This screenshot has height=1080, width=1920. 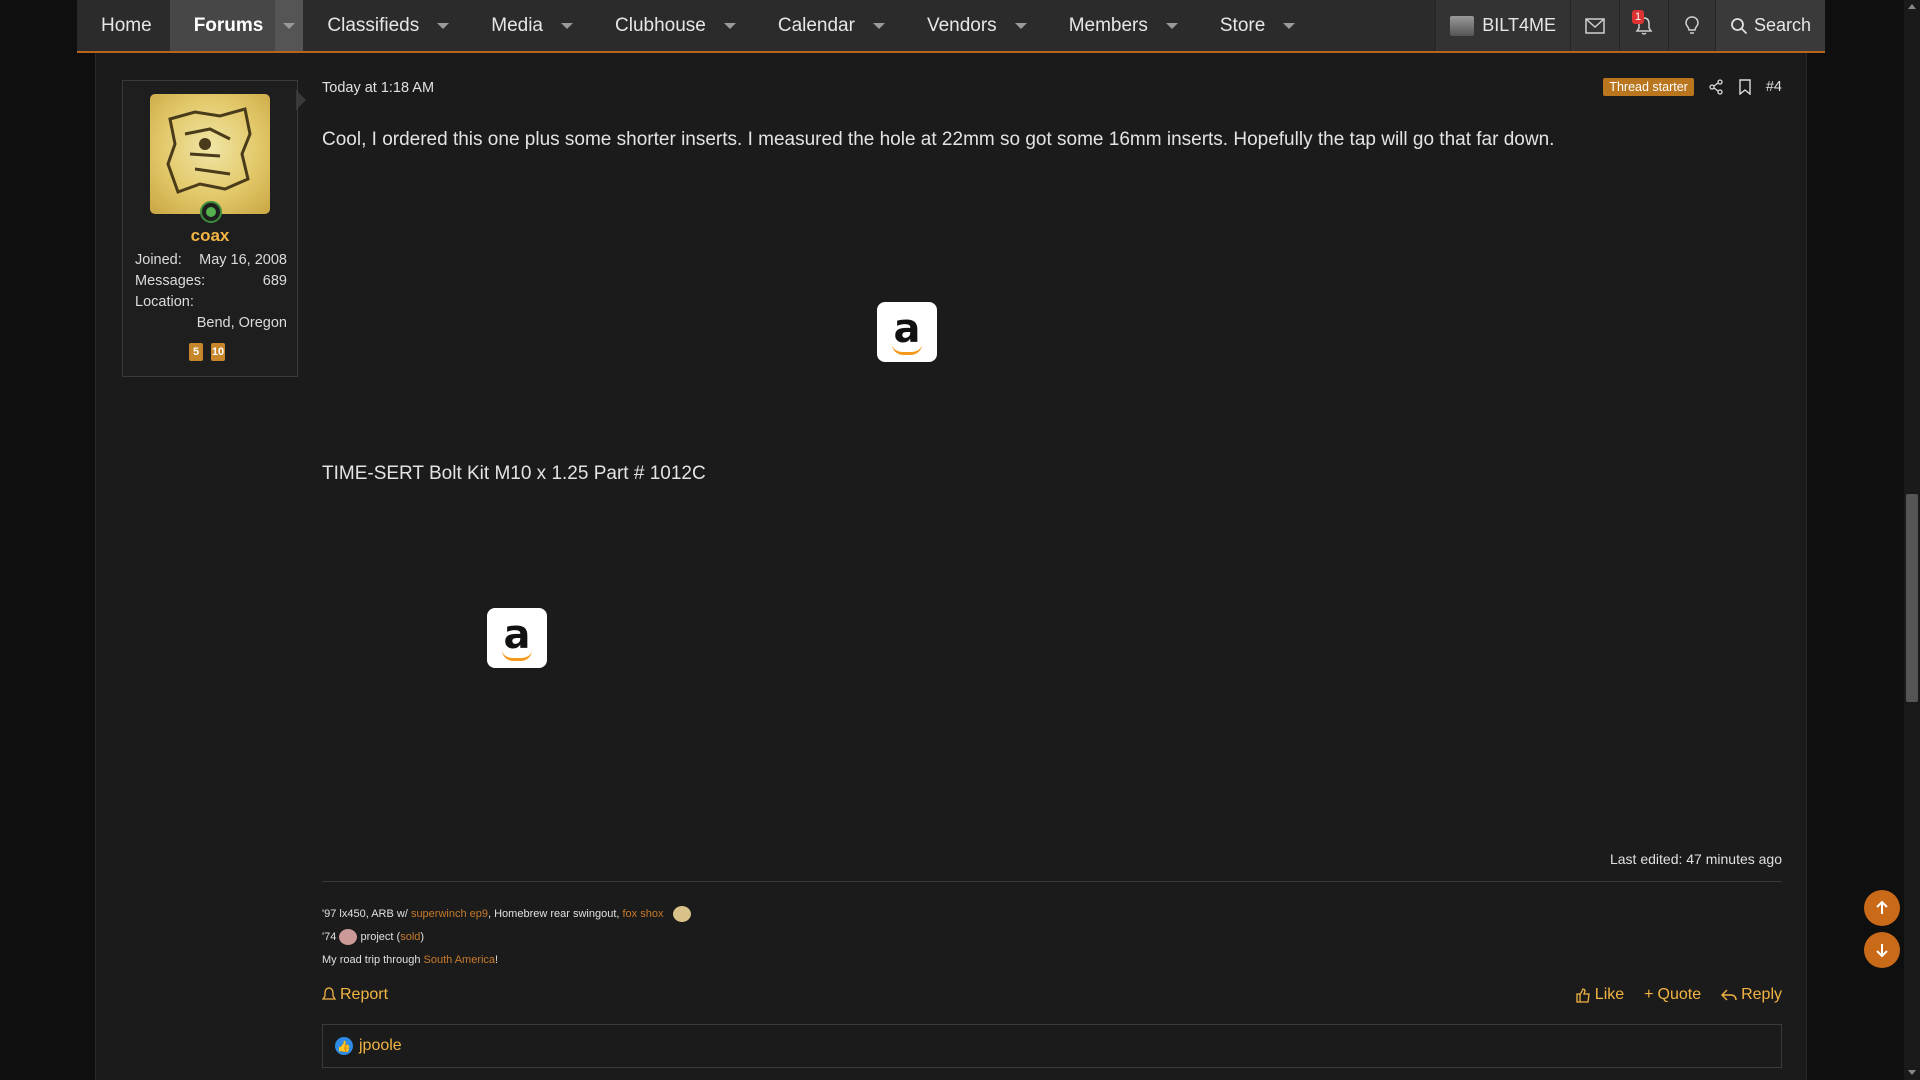 I want to click on nav-home-label: Home, so click(x=126, y=25).